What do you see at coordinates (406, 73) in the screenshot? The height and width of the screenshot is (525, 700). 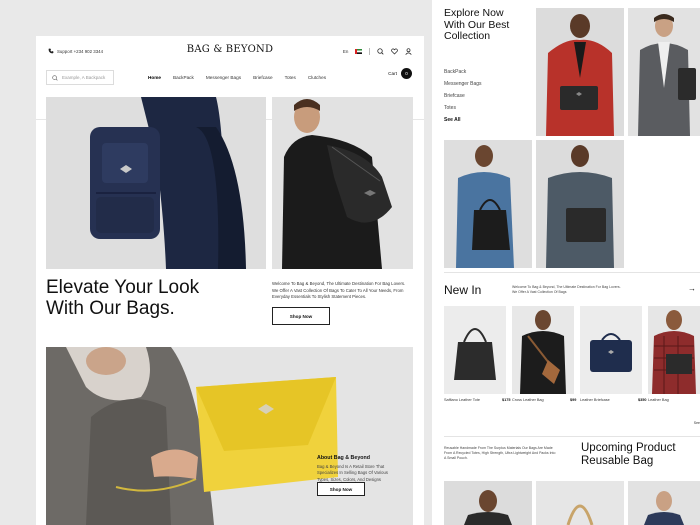 I see `cart-count-badge: 0` at bounding box center [406, 73].